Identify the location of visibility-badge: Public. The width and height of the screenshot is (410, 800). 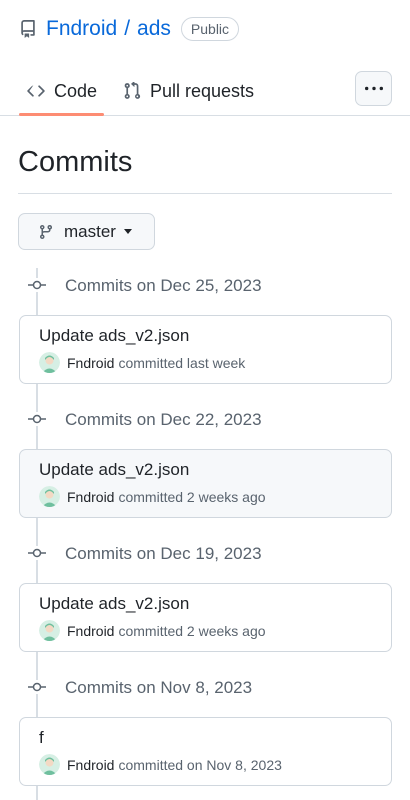
(210, 29).